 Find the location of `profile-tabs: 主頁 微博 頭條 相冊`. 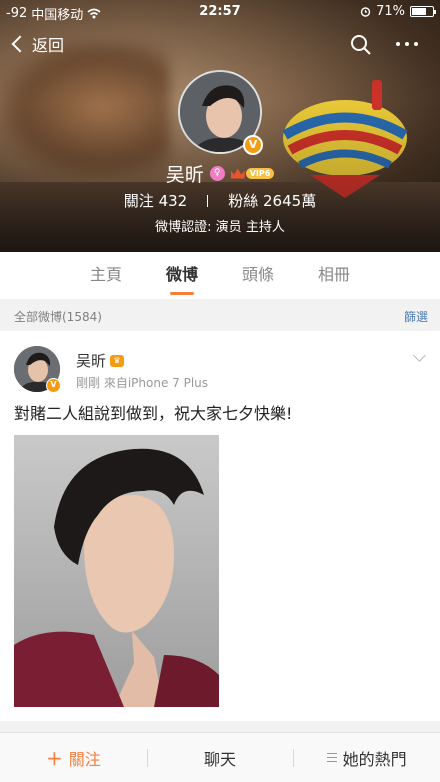

profile-tabs: 主頁 微博 頭條 相冊 is located at coordinates (220, 275).